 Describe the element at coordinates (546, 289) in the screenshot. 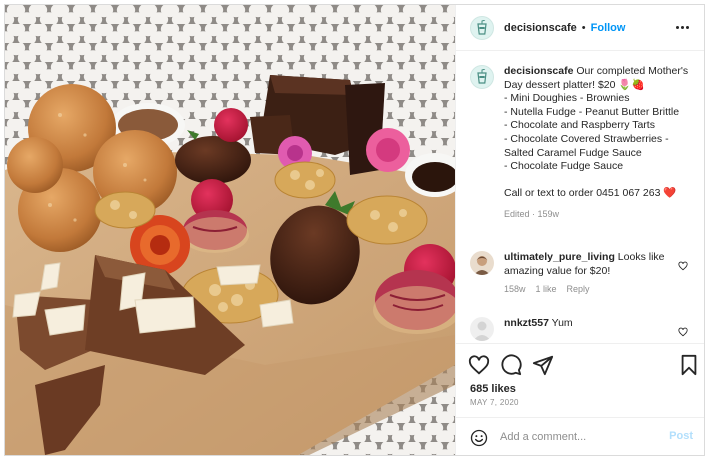

I see `comment-likes: 1 like` at that location.